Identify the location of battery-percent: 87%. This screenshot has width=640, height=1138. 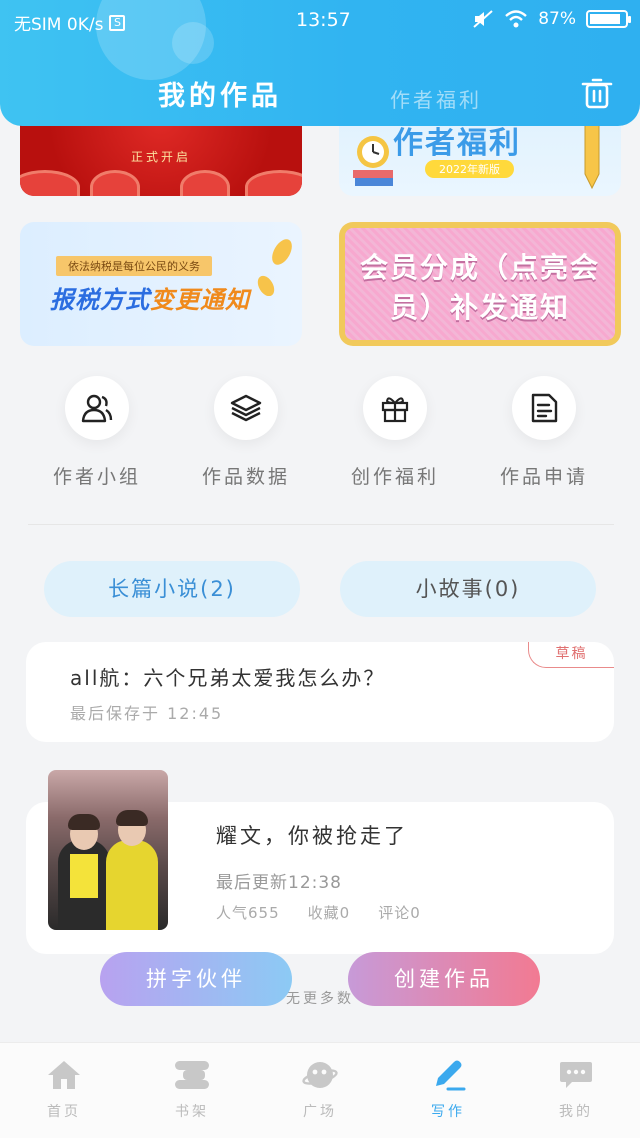
(557, 19).